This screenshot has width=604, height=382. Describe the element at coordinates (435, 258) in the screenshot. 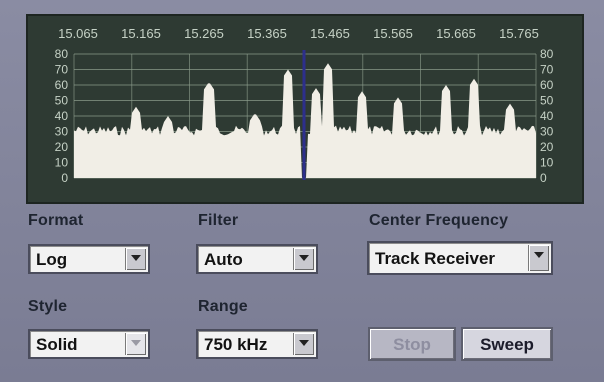

I see `center-frequency-value: Track Receiver` at that location.